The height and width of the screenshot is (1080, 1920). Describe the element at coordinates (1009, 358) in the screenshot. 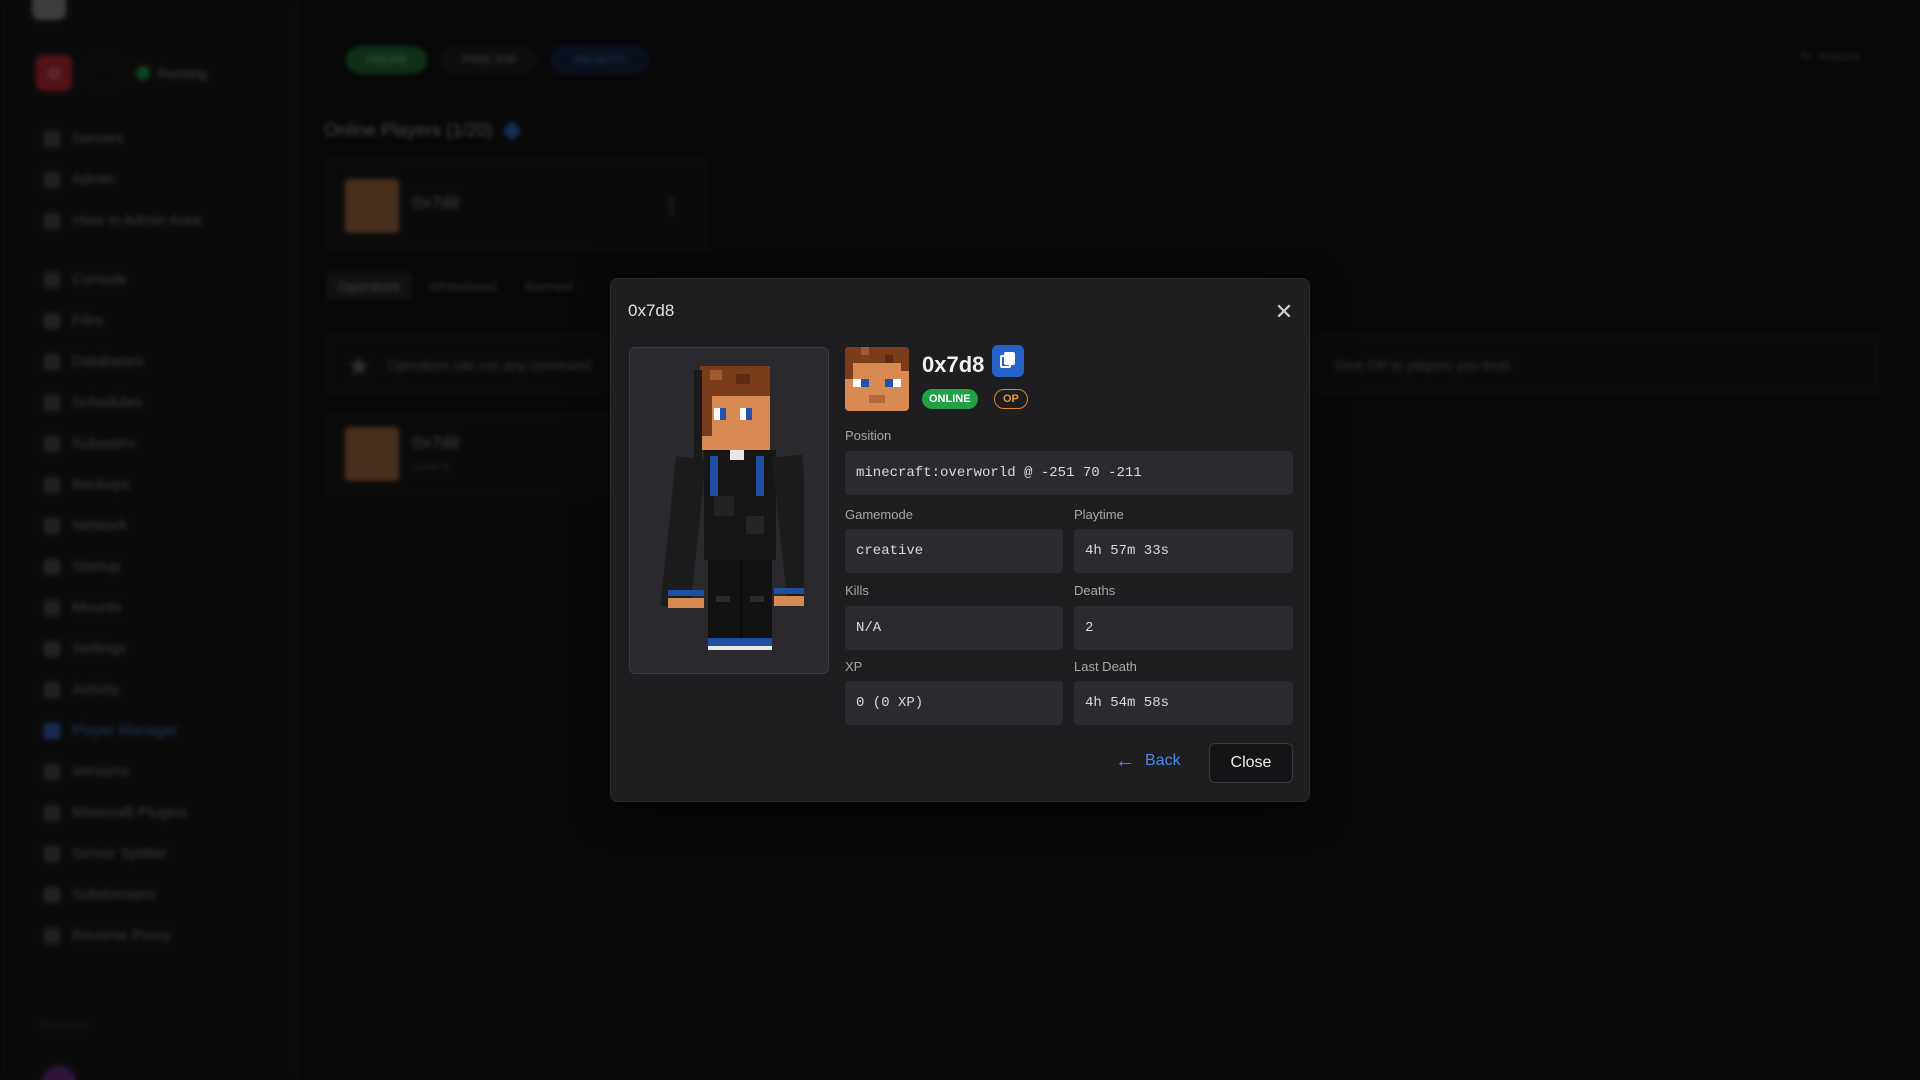

I see `copy-icon-front` at that location.